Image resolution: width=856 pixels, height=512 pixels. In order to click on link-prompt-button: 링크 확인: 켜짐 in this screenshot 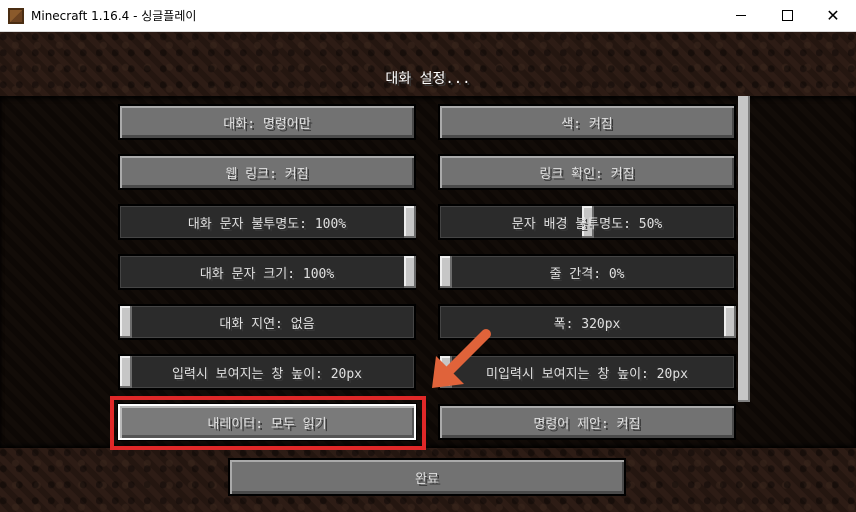, I will do `click(587, 172)`.